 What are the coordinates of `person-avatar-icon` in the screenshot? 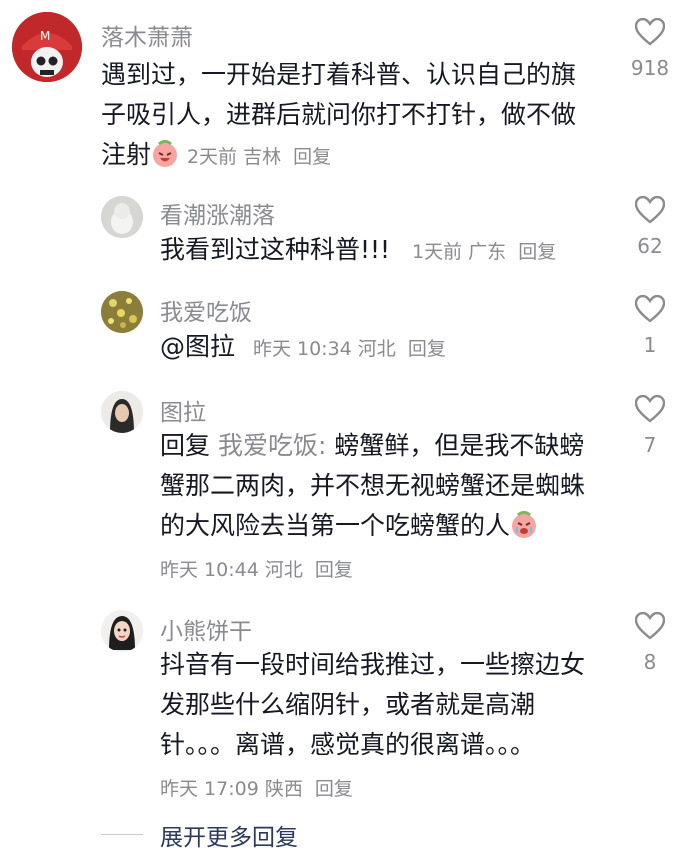 It's located at (122, 412).